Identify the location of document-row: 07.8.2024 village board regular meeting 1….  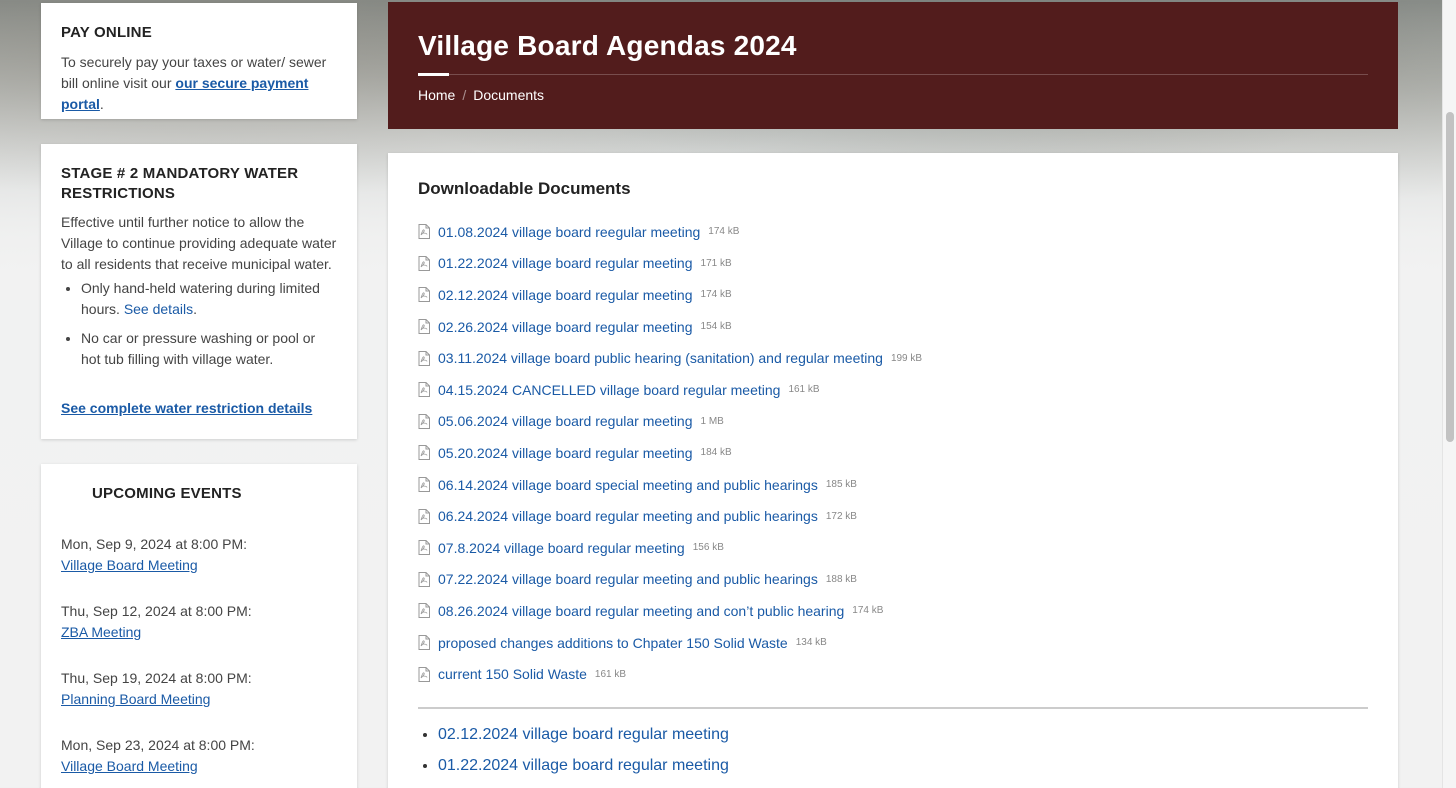
(893, 548).